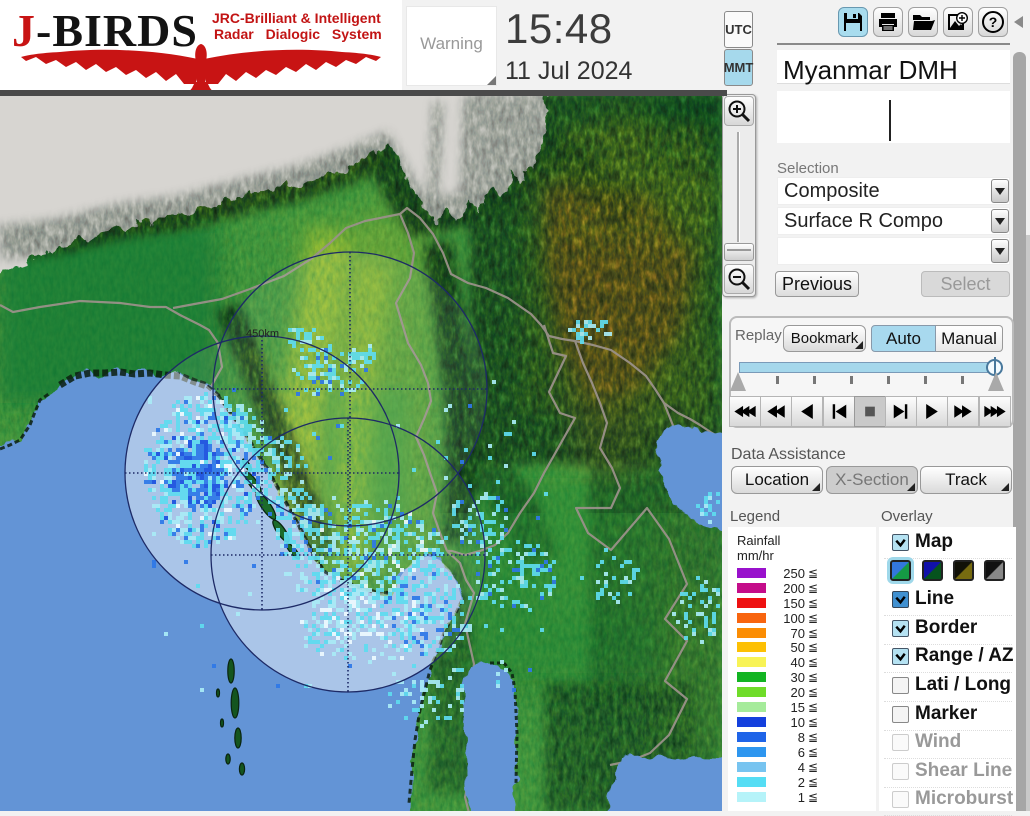 Image resolution: width=1030 pixels, height=816 pixels. Describe the element at coordinates (262, 334) in the screenshot. I see `svg-text: 450km` at that location.